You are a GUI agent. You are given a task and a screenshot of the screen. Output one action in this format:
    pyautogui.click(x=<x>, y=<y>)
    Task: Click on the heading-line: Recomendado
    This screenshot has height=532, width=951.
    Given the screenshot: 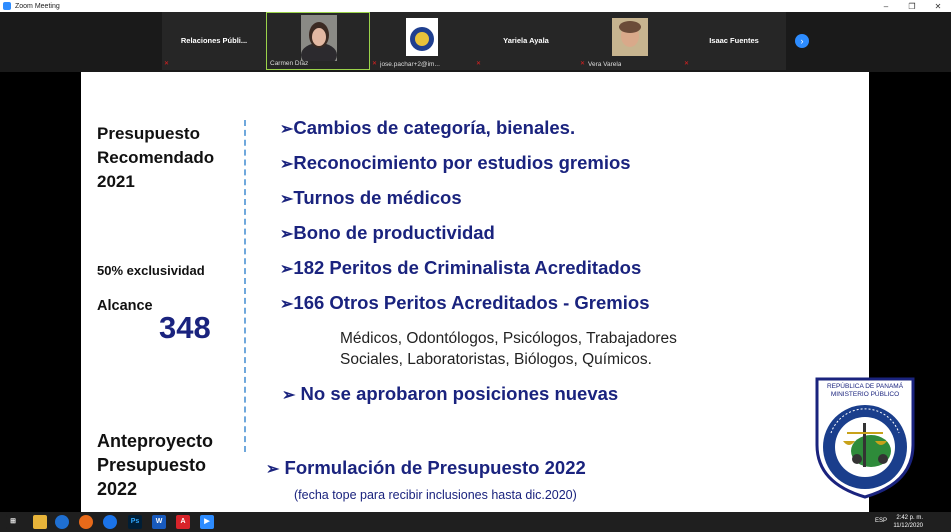 What is the action you would take?
    pyautogui.click(x=156, y=157)
    